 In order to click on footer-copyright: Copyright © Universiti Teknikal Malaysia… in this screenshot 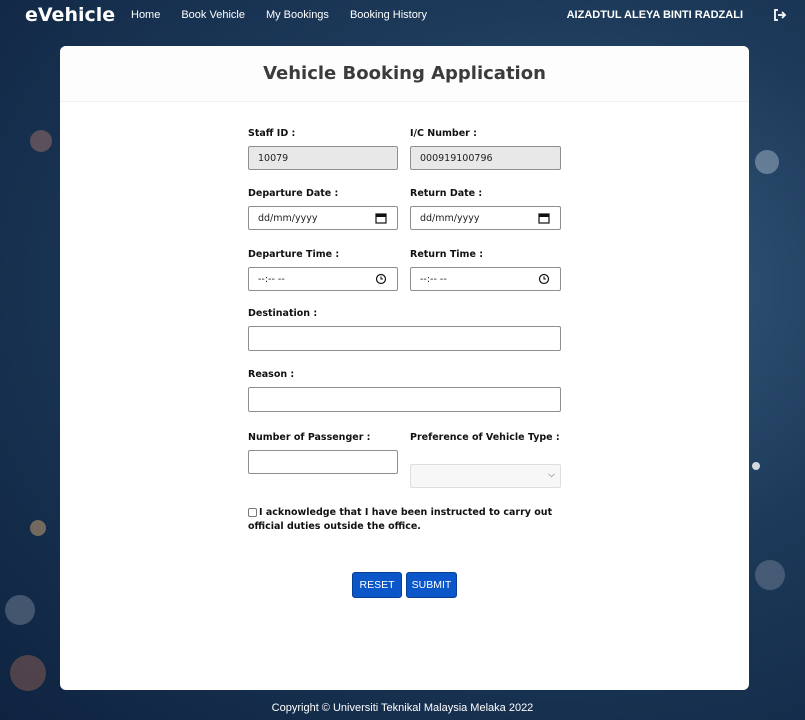, I will do `click(402, 708)`.